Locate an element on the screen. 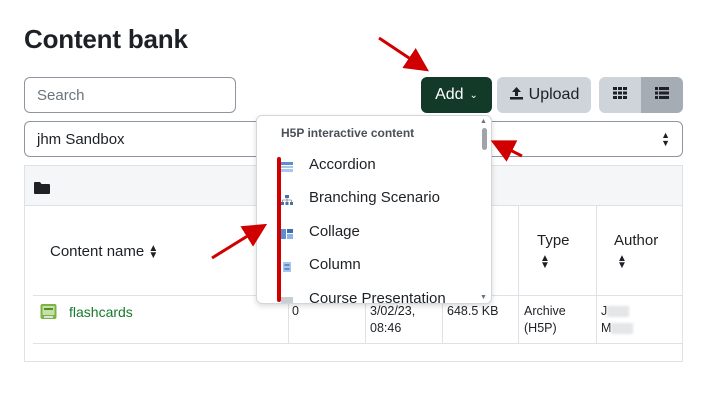 Image resolution: width=719 pixels, height=415 pixels. scroll-up-icon: ▲ is located at coordinates (483, 121).